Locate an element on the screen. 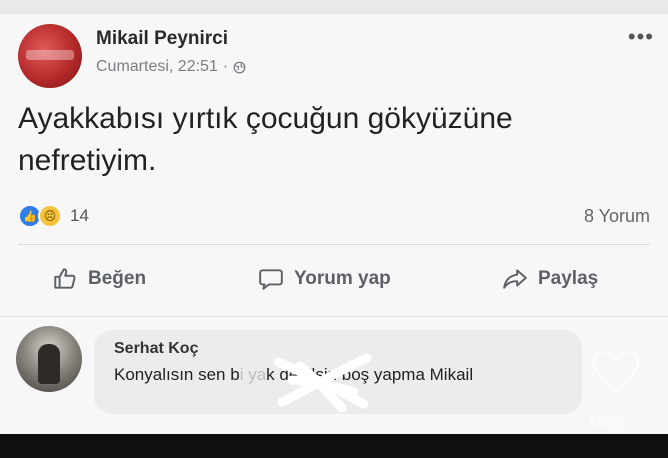 The image size is (668, 458). post-meta: Cumartesi, 22:51 · is located at coordinates (171, 67).